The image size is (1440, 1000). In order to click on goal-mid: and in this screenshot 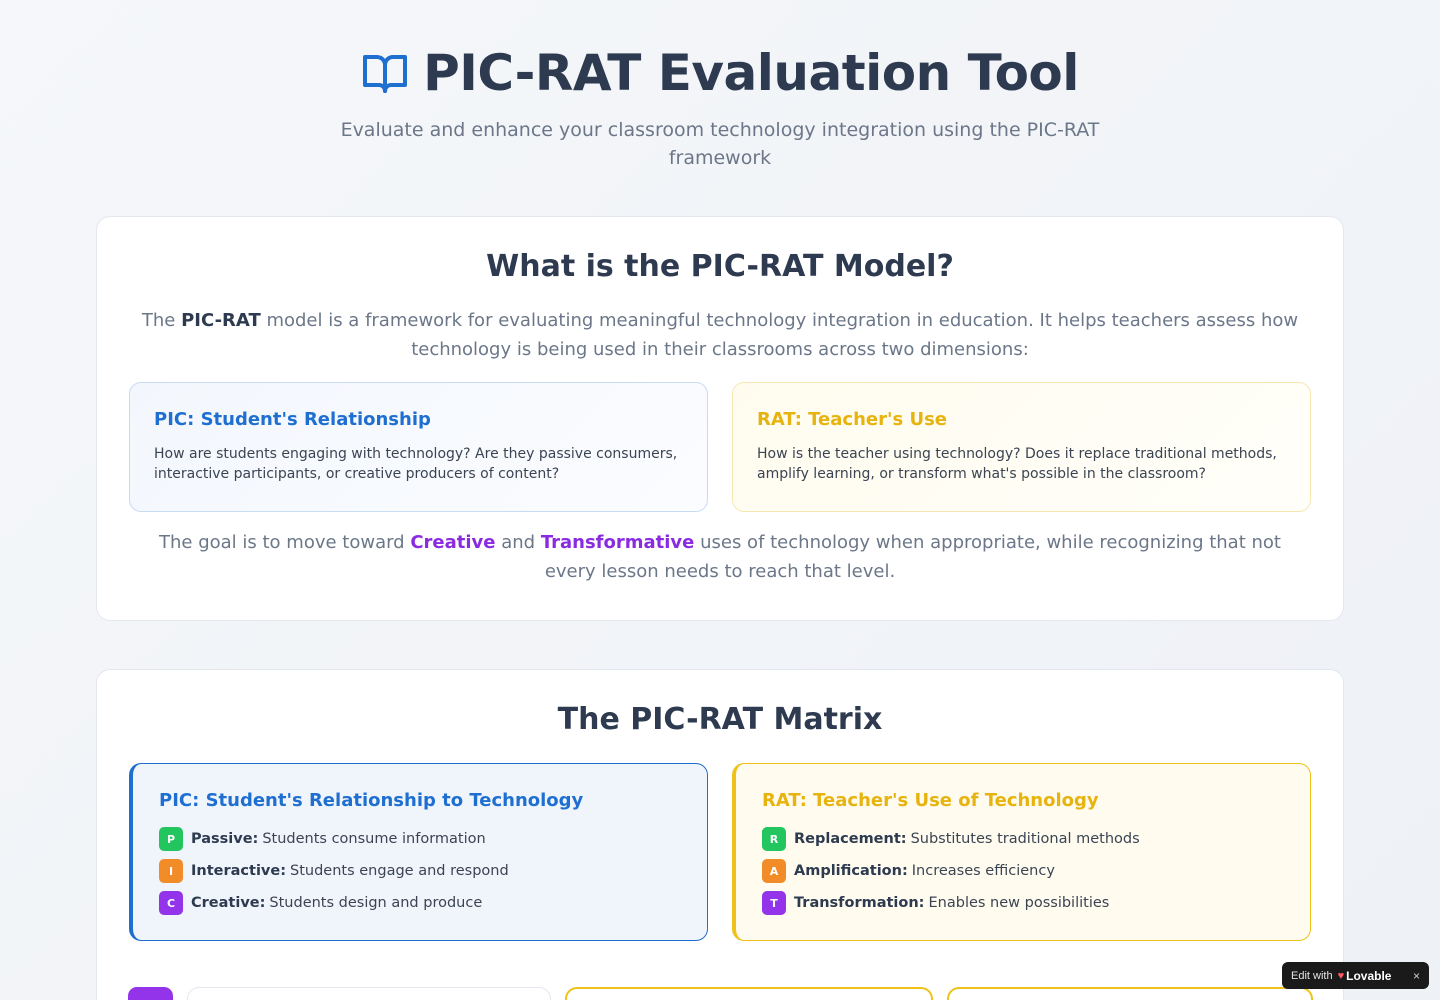, I will do `click(518, 542)`.